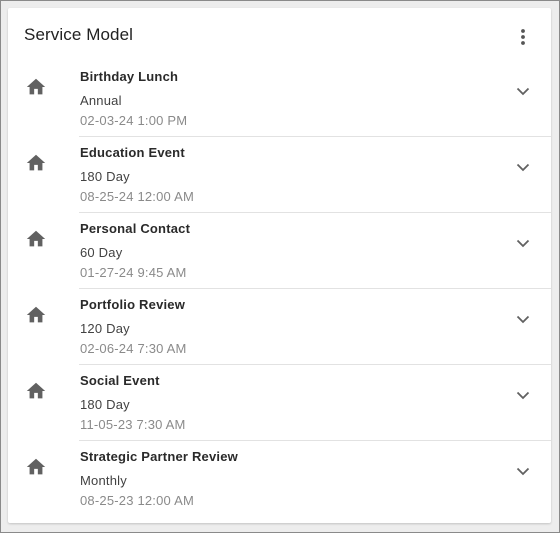 This screenshot has width=560, height=533. What do you see at coordinates (132, 152) in the screenshot?
I see `item-title: Education Event` at bounding box center [132, 152].